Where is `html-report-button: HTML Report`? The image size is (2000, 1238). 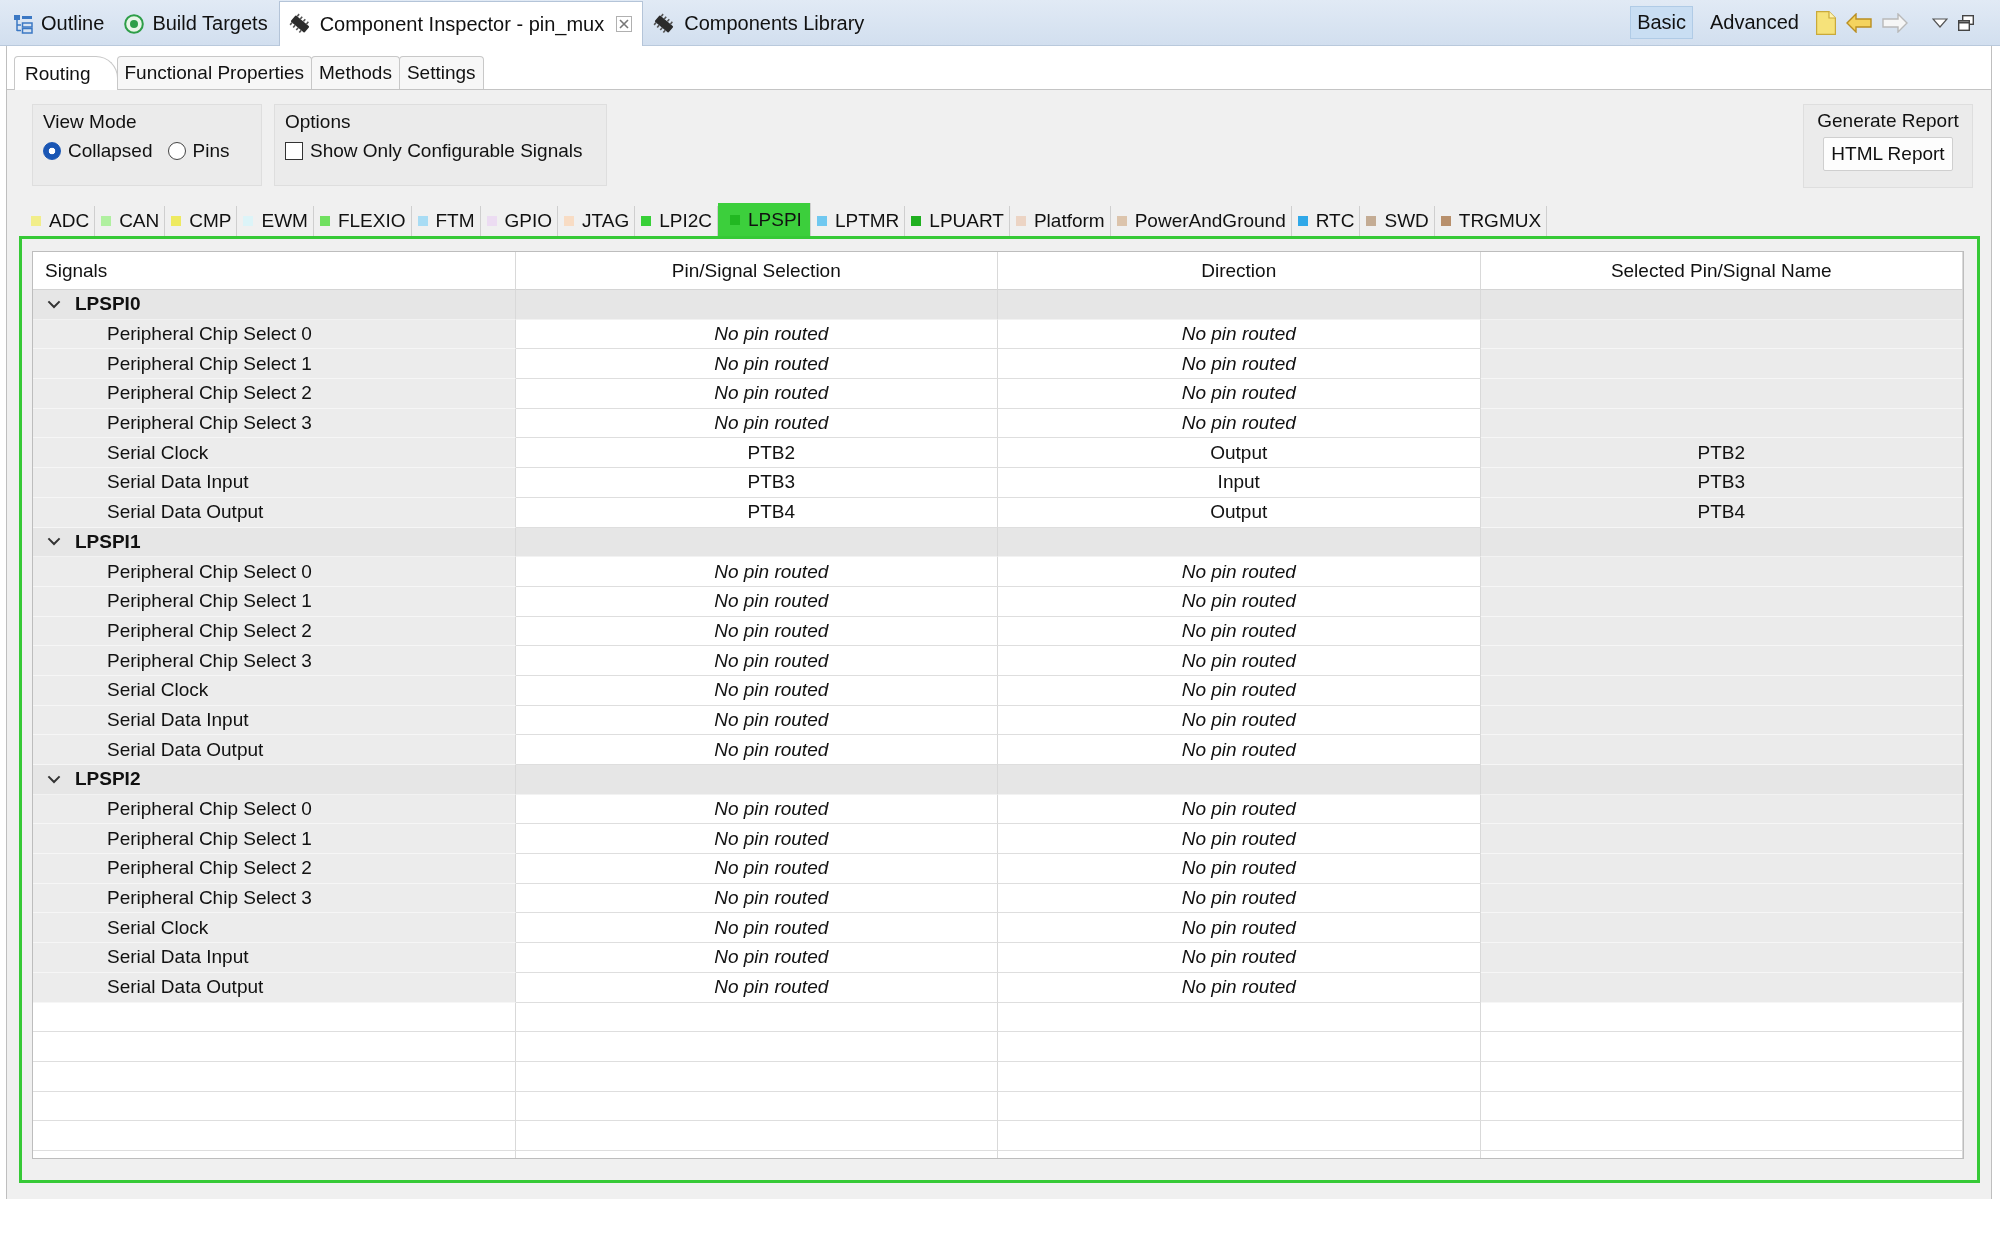 html-report-button: HTML Report is located at coordinates (1888, 154).